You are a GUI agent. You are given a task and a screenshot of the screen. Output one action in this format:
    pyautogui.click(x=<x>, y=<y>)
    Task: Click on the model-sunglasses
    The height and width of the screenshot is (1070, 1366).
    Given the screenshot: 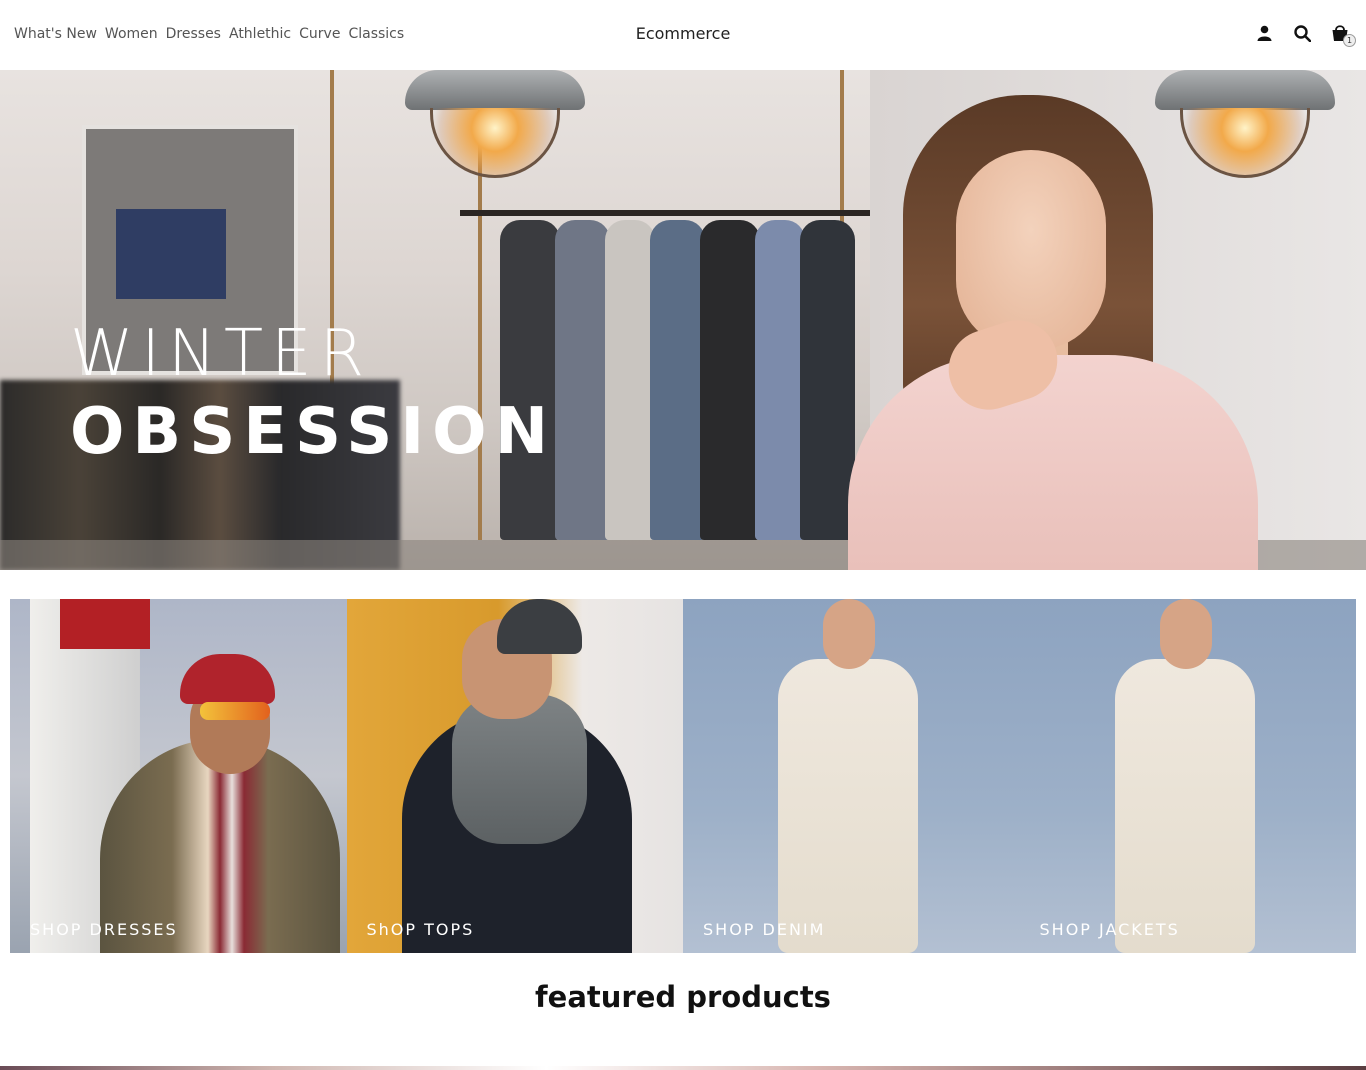 What is the action you would take?
    pyautogui.click(x=235, y=711)
    